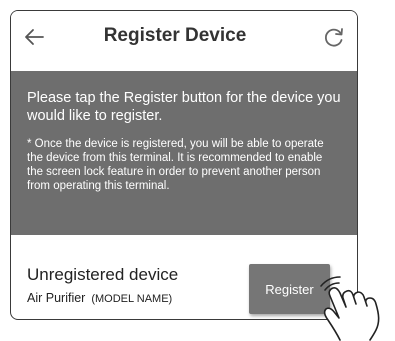  I want to click on device-type-label: Air Purifier, so click(56, 298).